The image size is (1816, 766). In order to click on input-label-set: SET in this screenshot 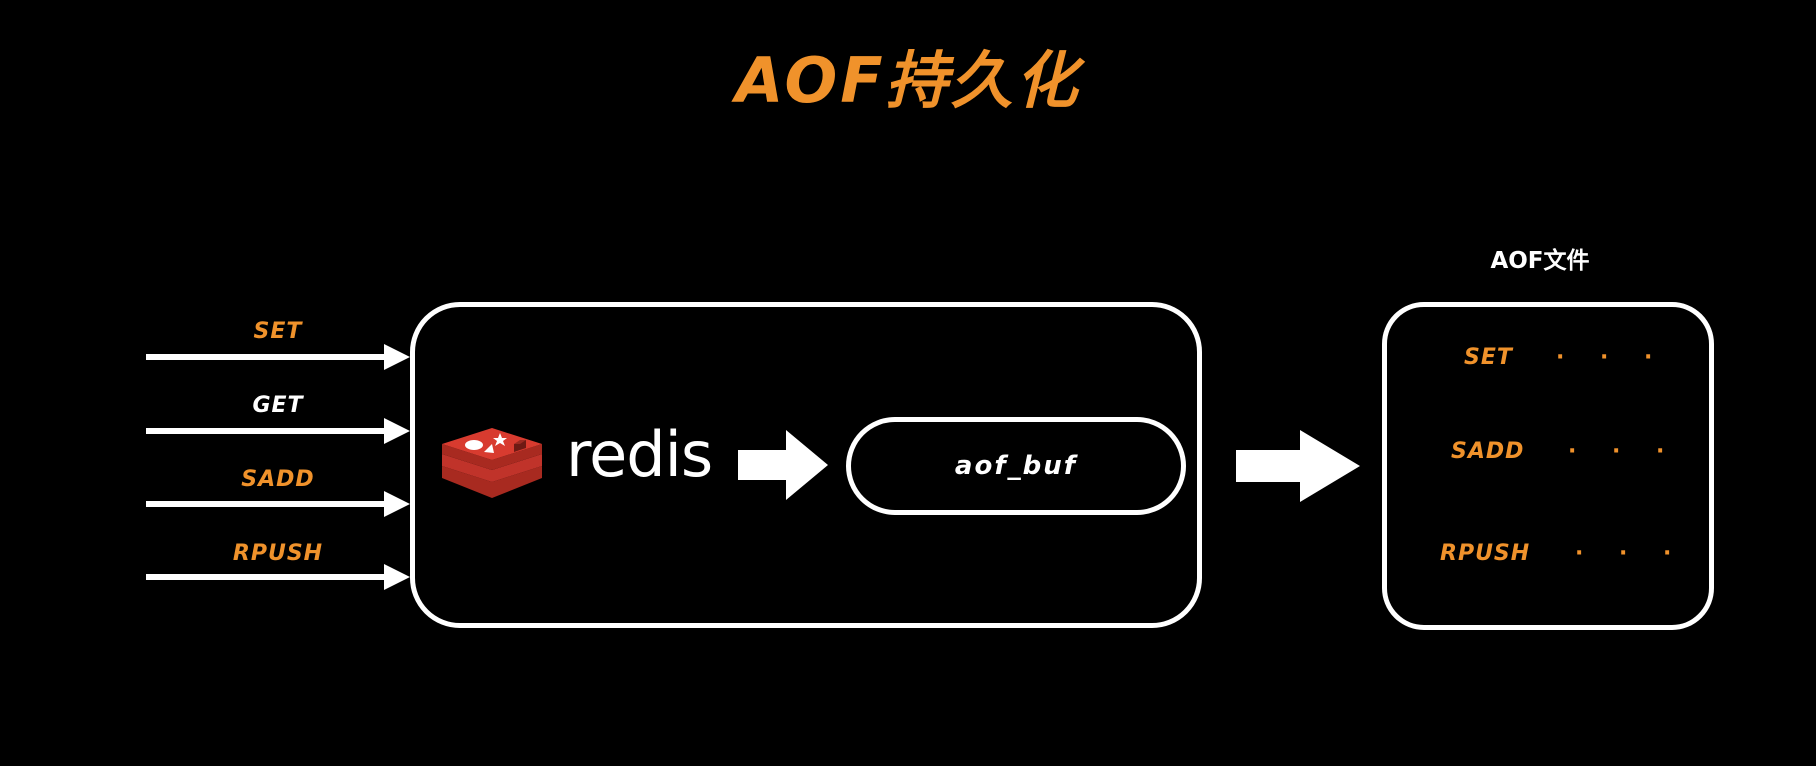, I will do `click(278, 331)`.